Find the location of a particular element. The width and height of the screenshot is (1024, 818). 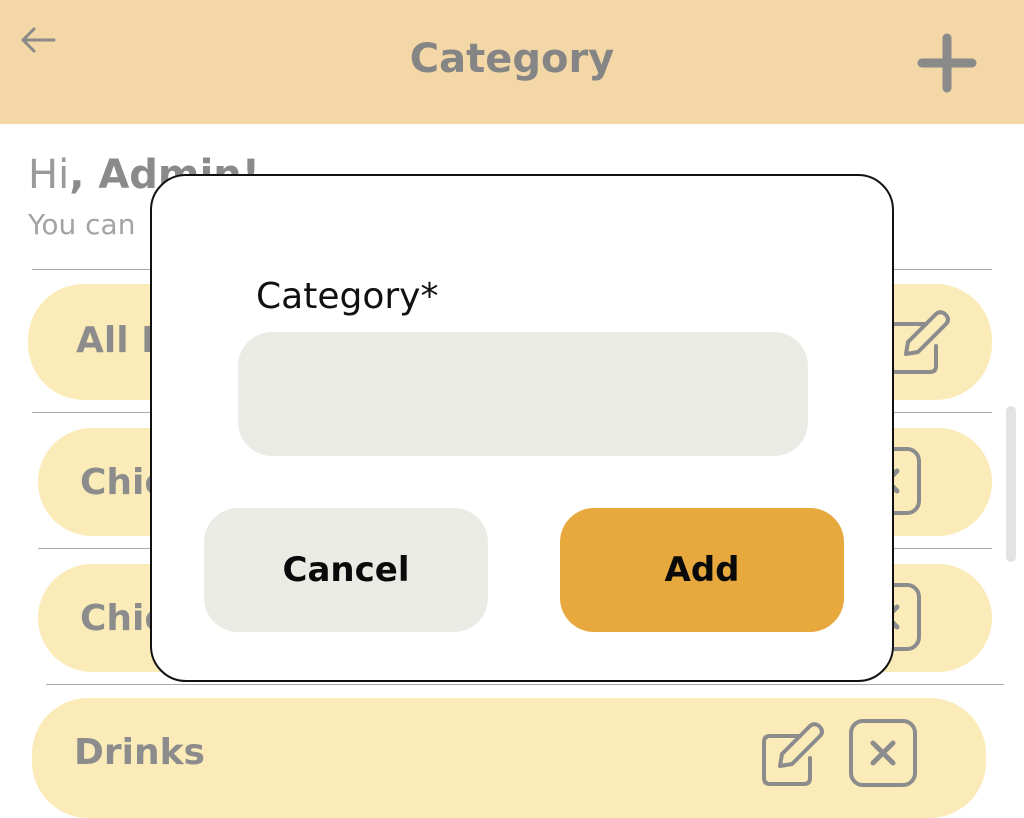

greeting-subtext: You can is located at coordinates (82, 224).